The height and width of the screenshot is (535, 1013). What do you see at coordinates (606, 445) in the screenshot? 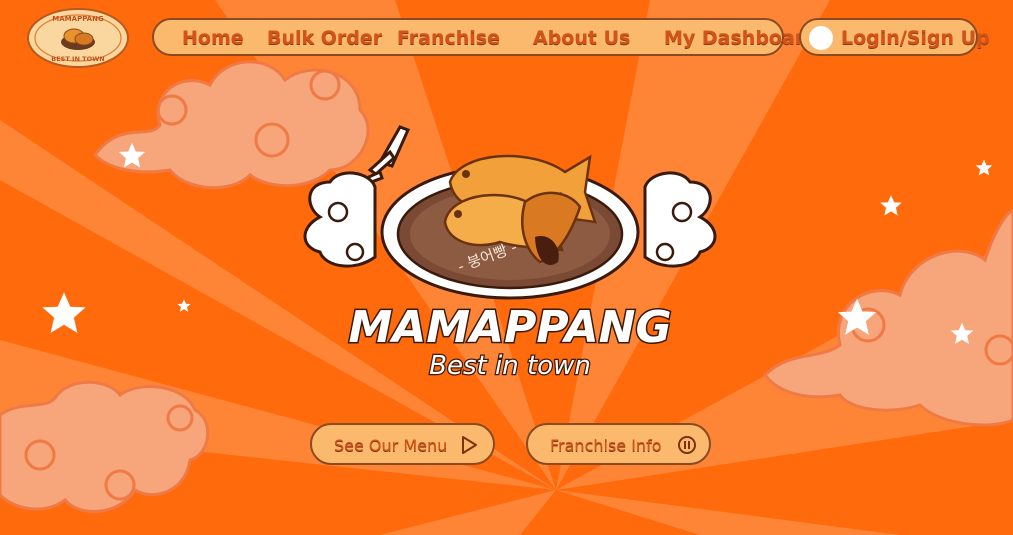
I see `franchise-info-label: Franchise Info` at bounding box center [606, 445].